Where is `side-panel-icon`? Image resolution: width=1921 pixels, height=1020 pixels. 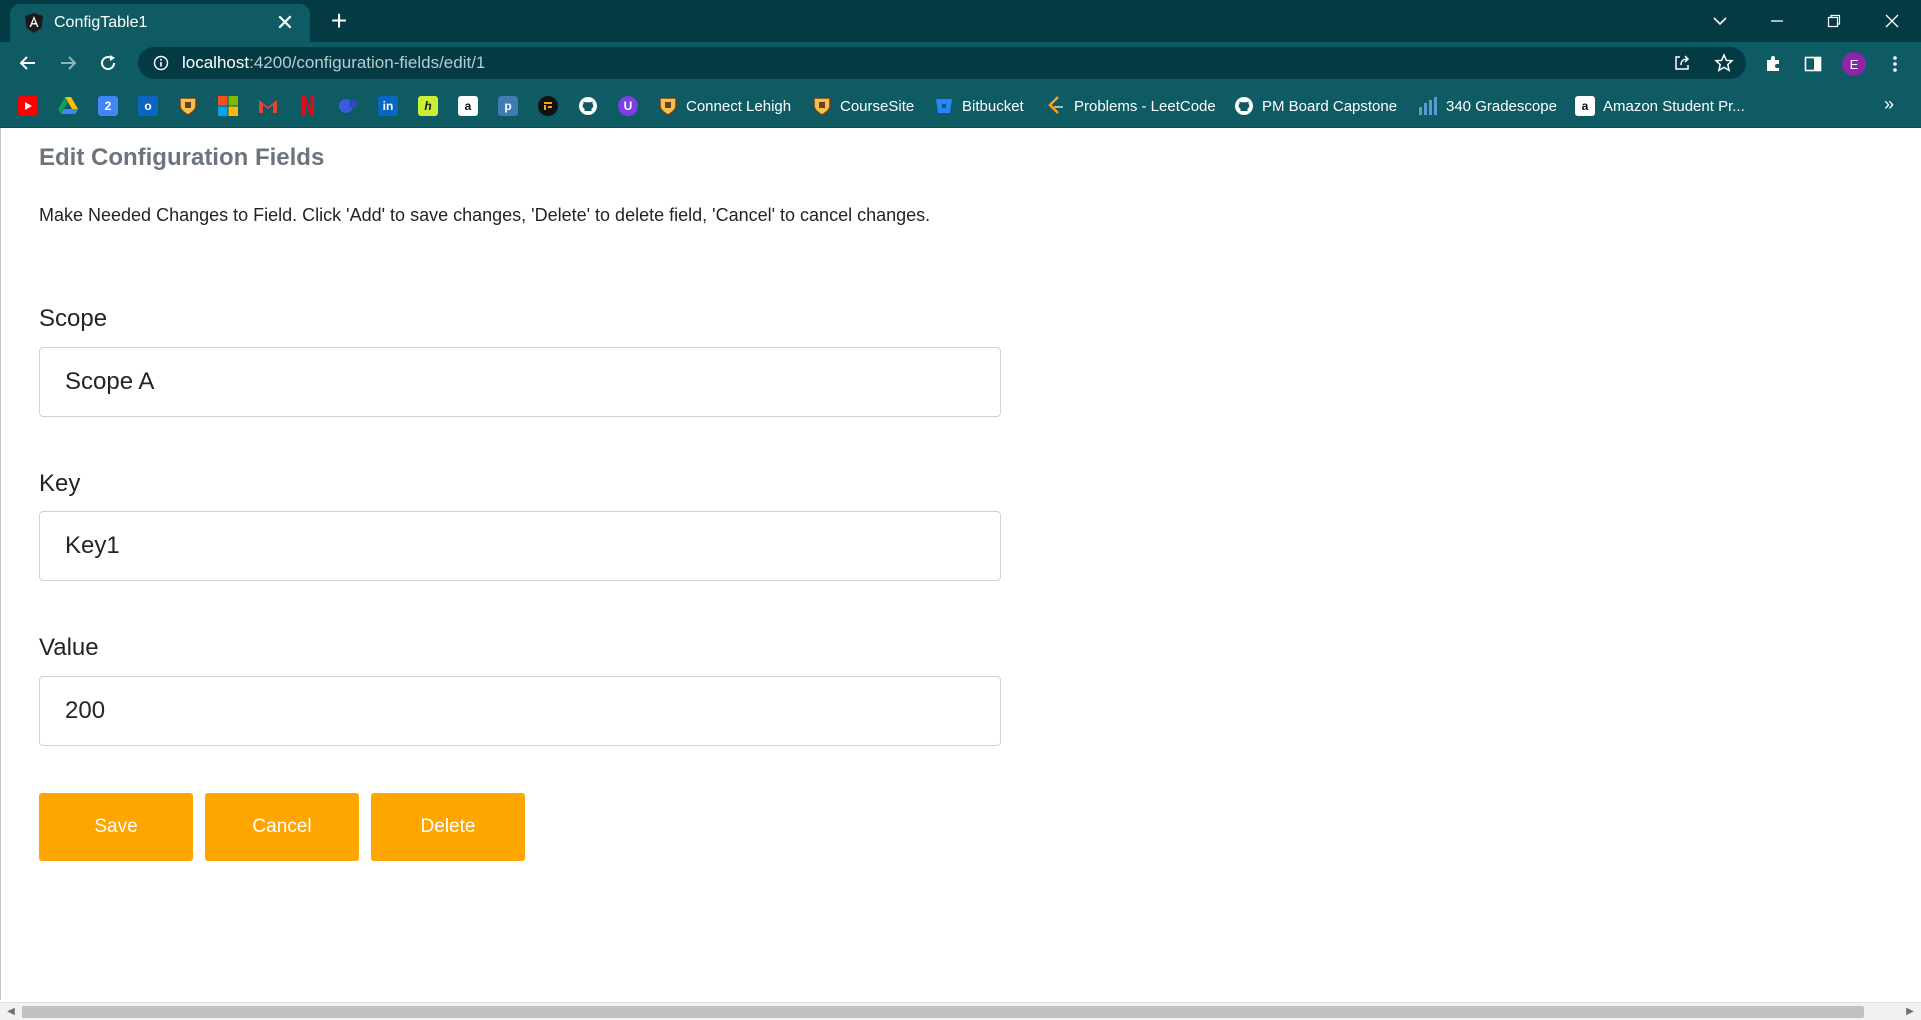 side-panel-icon is located at coordinates (1813, 64).